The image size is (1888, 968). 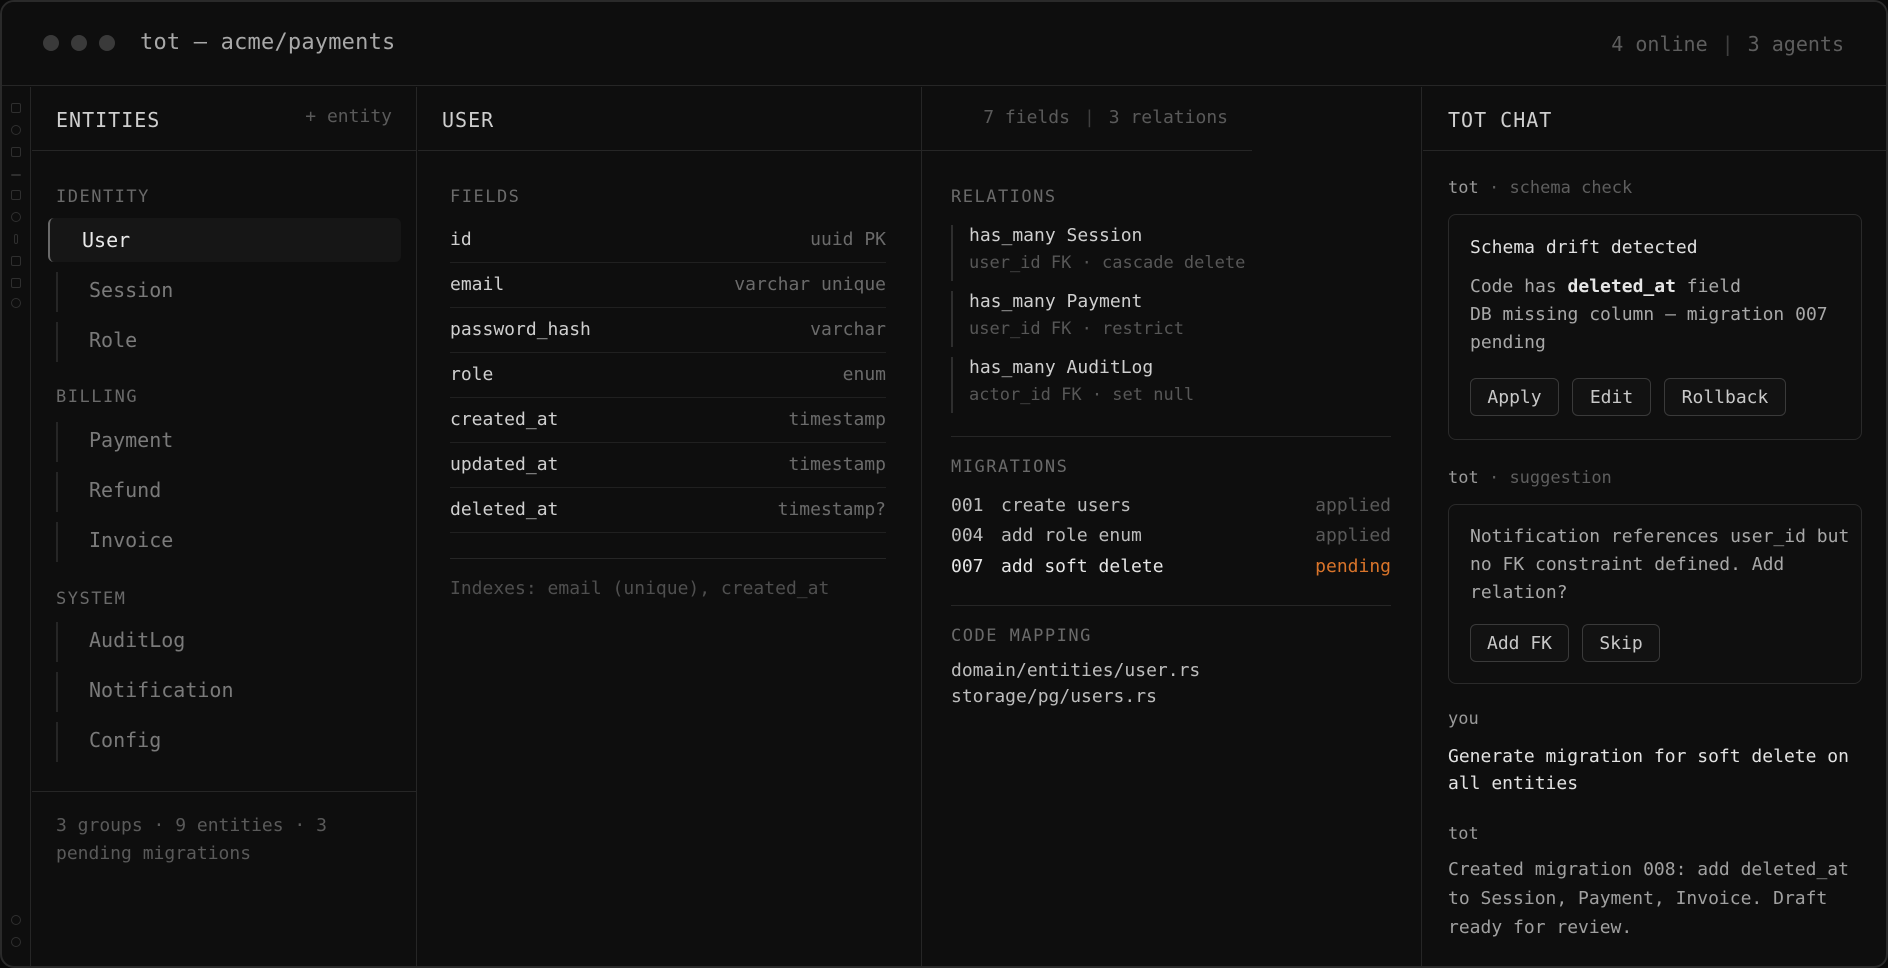 I want to click on relation-item: has_many Payment user_id FK · restrict, so click(x=1171, y=319).